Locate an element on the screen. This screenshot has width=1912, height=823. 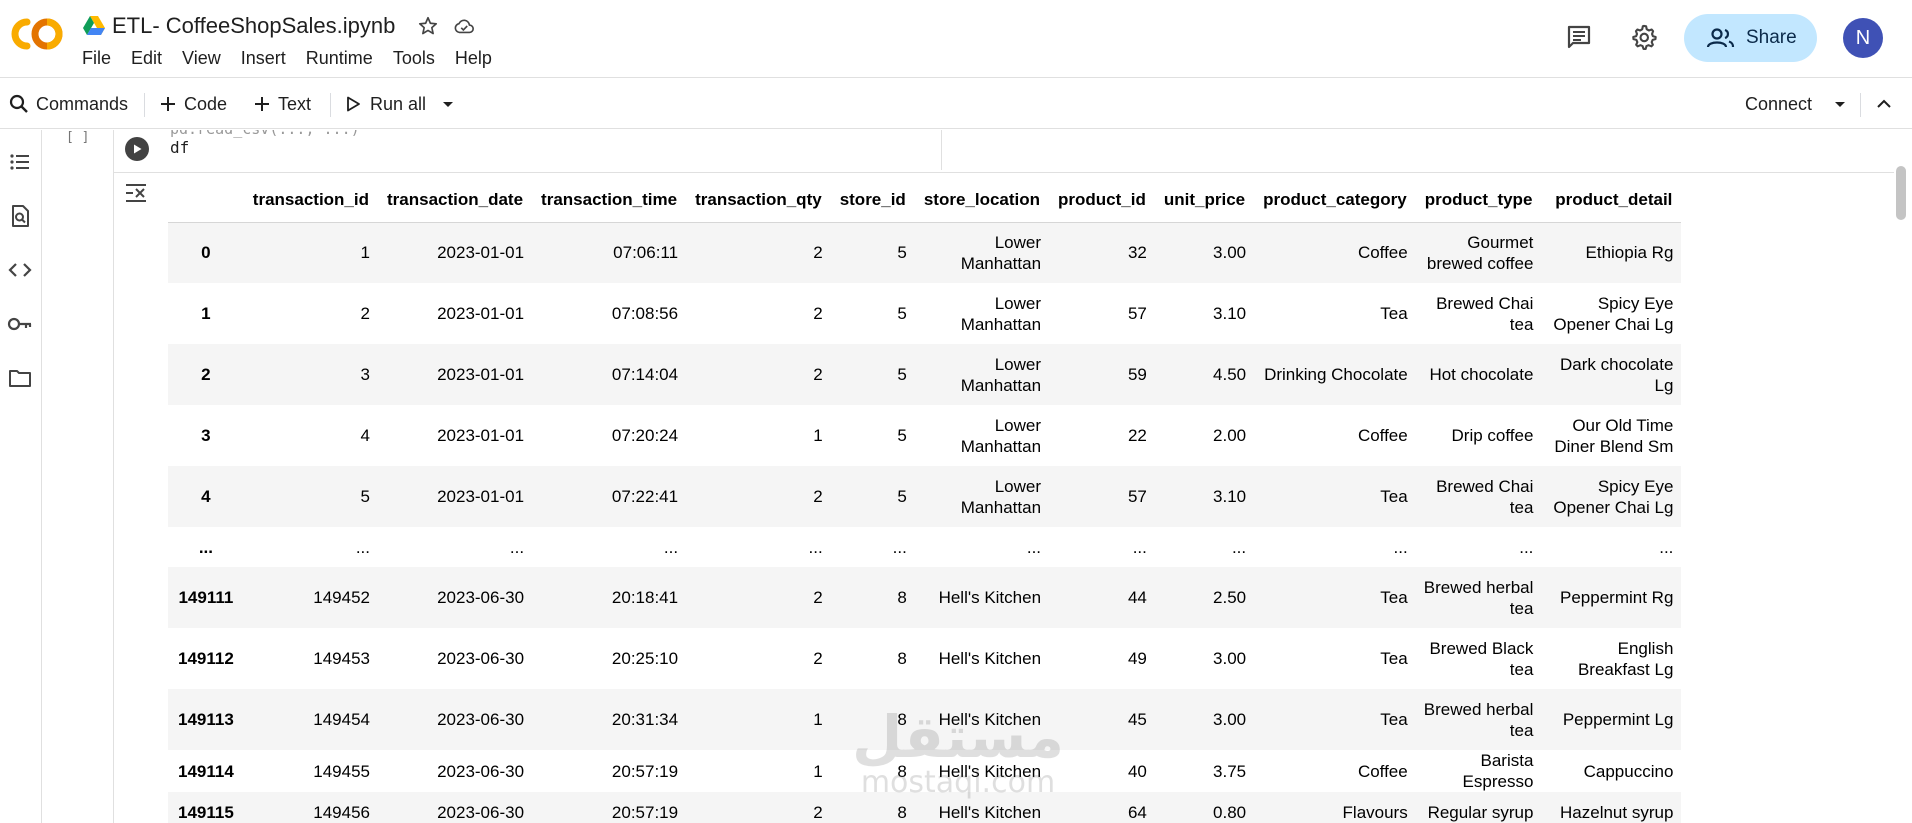
table-cell: 2.00 is located at coordinates (1204, 435).